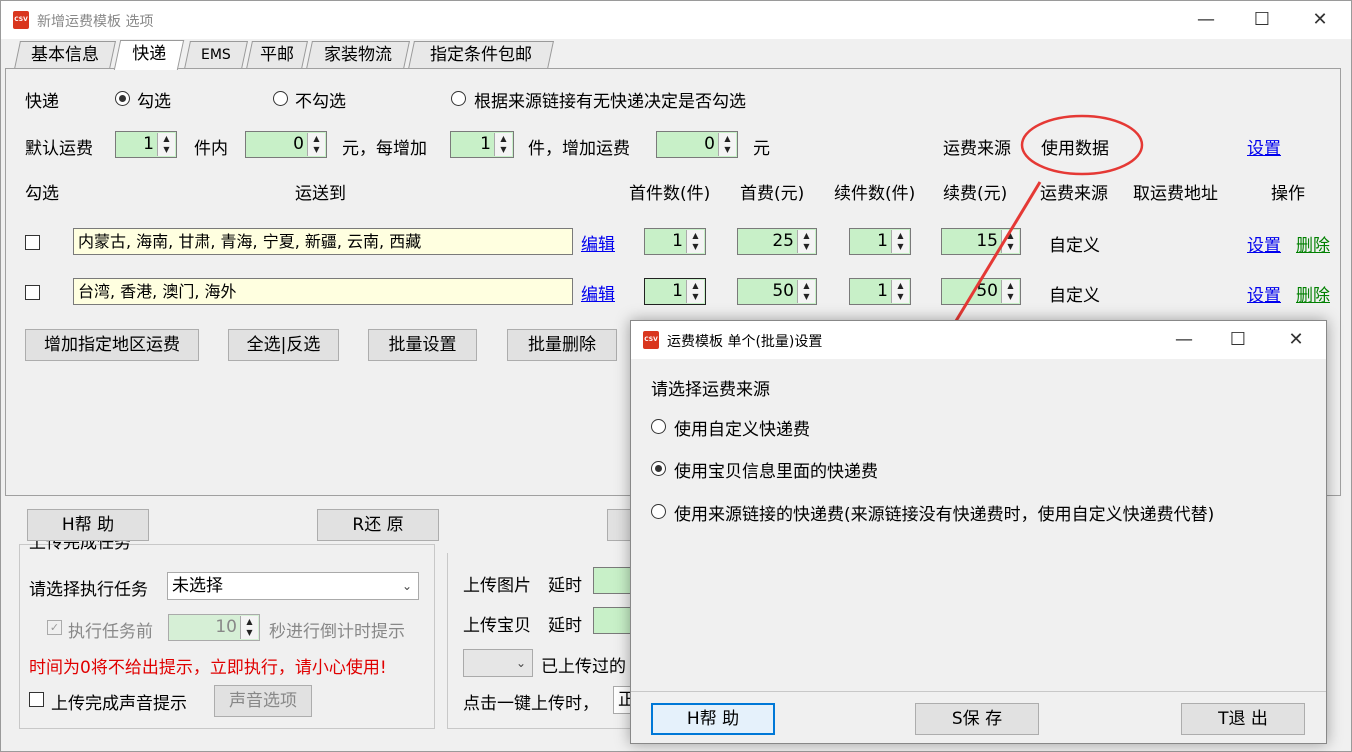  Describe the element at coordinates (658, 468) in the screenshot. I see `radio-item-fee` at that location.